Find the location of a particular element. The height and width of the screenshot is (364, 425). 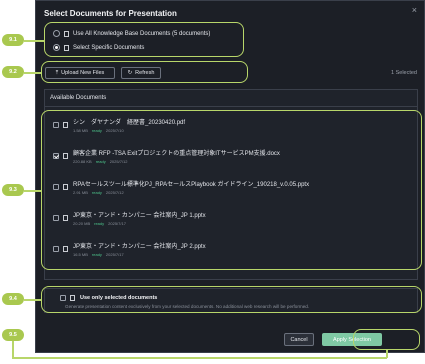

callout-badge: 9.5 is located at coordinates (13, 335).